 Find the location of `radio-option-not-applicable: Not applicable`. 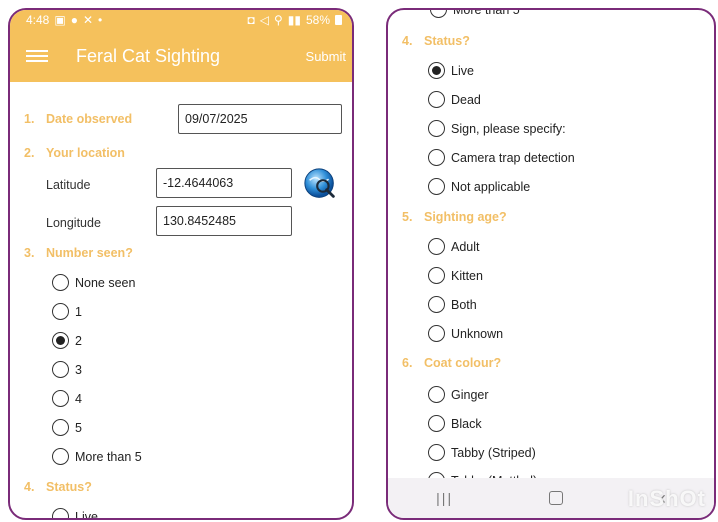

radio-option-not-applicable: Not applicable is located at coordinates (479, 186).